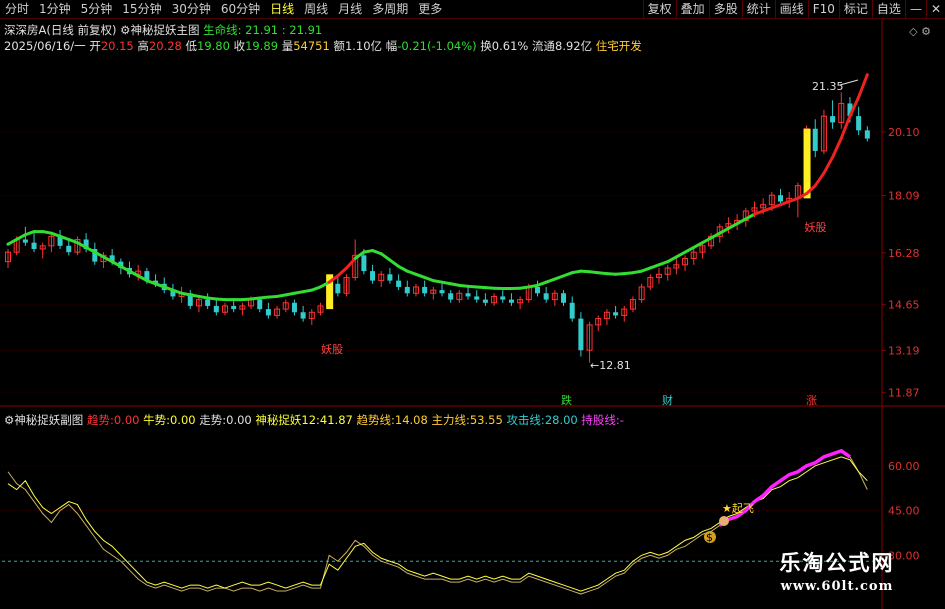 The image size is (945, 609). What do you see at coordinates (610, 365) in the screenshot?
I see `low-mark-label: ←12.81` at bounding box center [610, 365].